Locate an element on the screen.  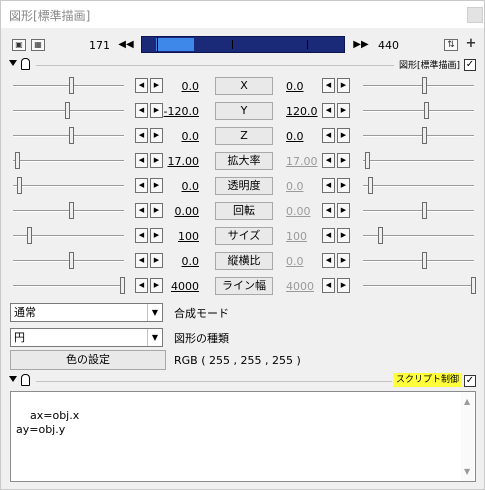
shape-type-select: 円 ▼ is located at coordinates (86, 337).